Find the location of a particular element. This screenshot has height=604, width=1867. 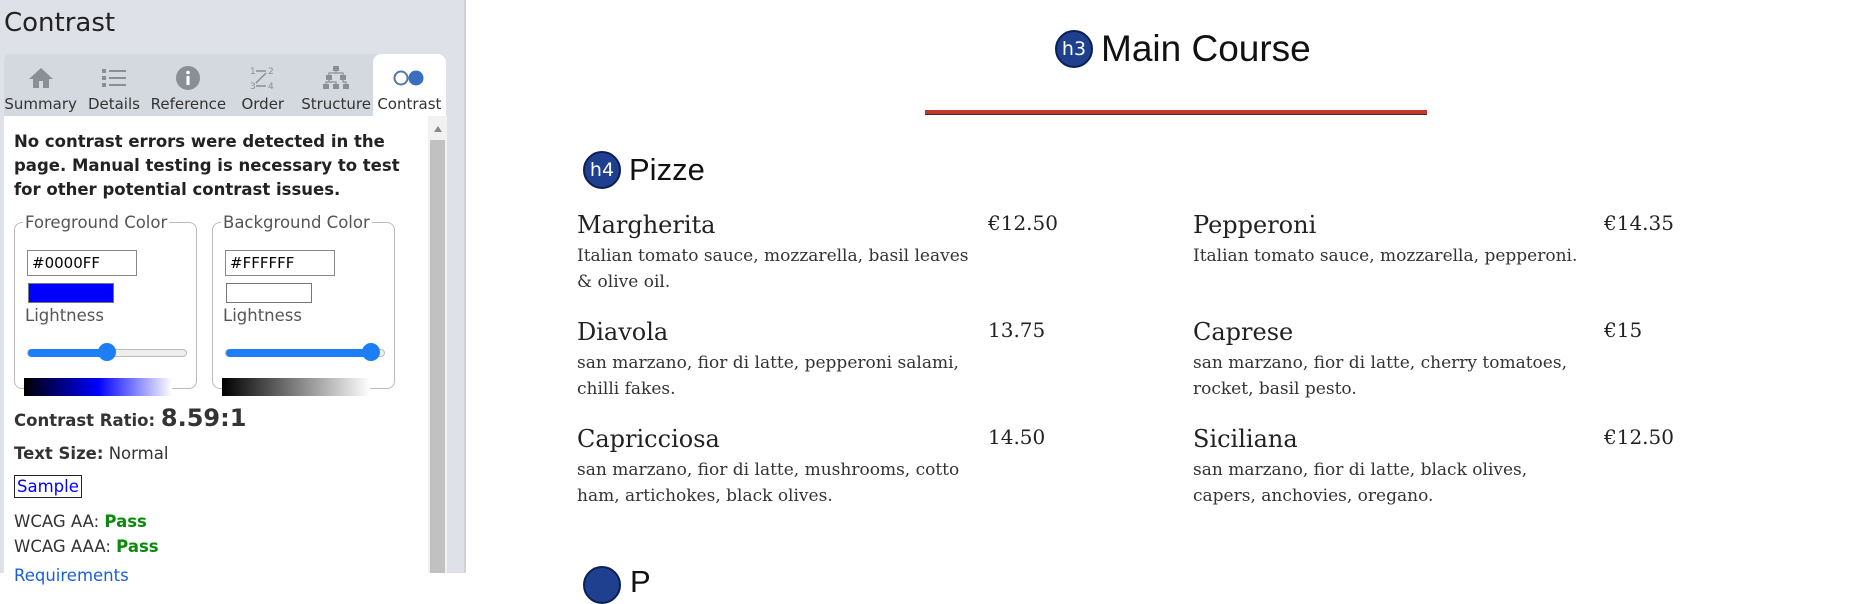

menu-item-price: 13.75 is located at coordinates (1017, 330).